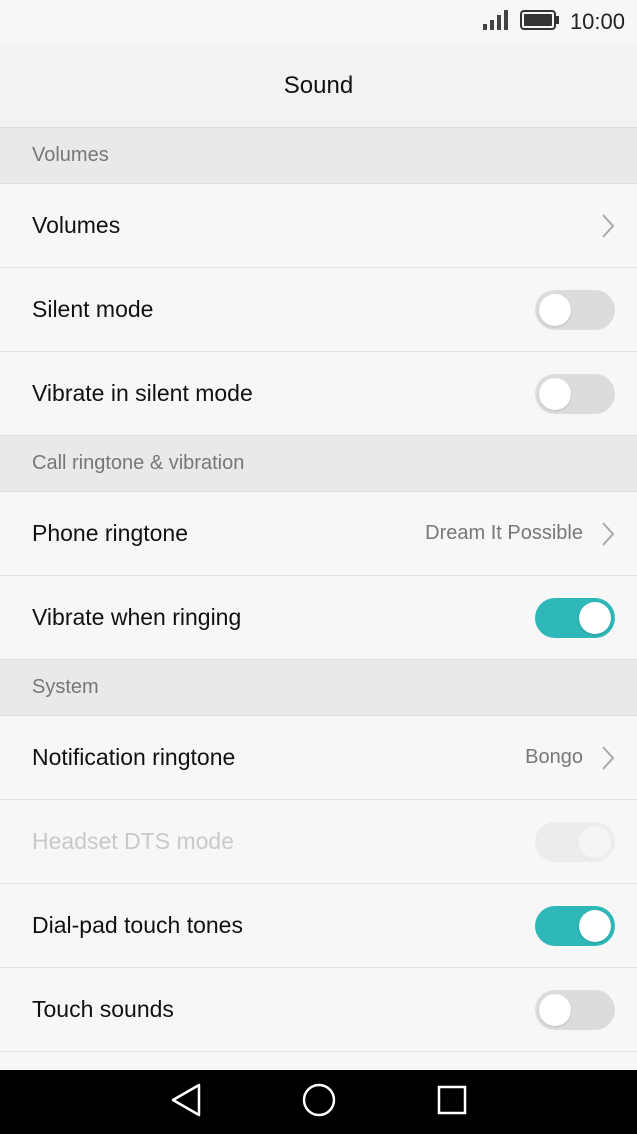 The image size is (637, 1134). Describe the element at coordinates (597, 21) in the screenshot. I see `status-time: 10:00` at that location.